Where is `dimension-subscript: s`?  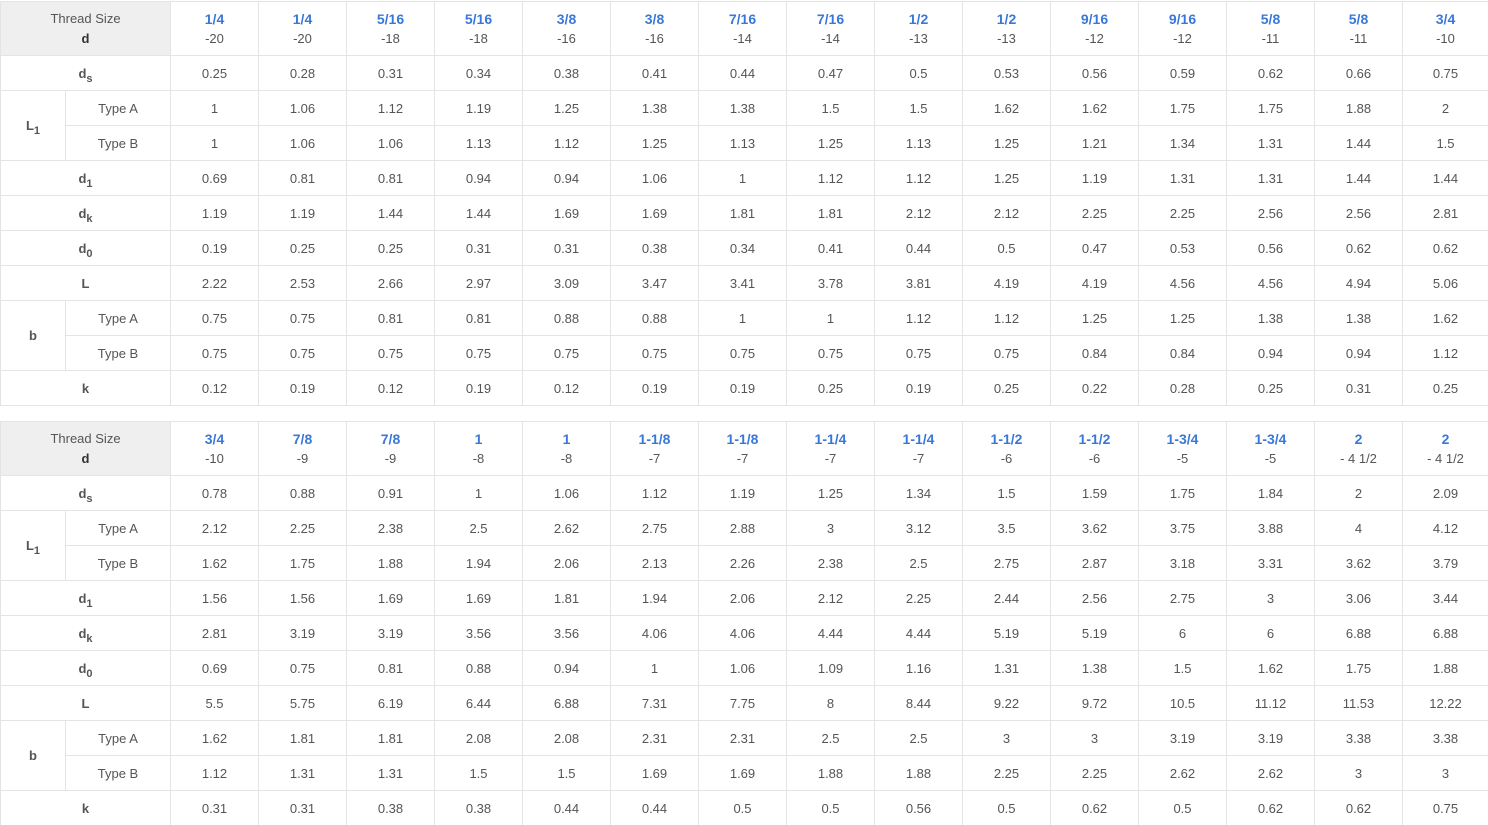
dimension-subscript: s is located at coordinates (89, 498).